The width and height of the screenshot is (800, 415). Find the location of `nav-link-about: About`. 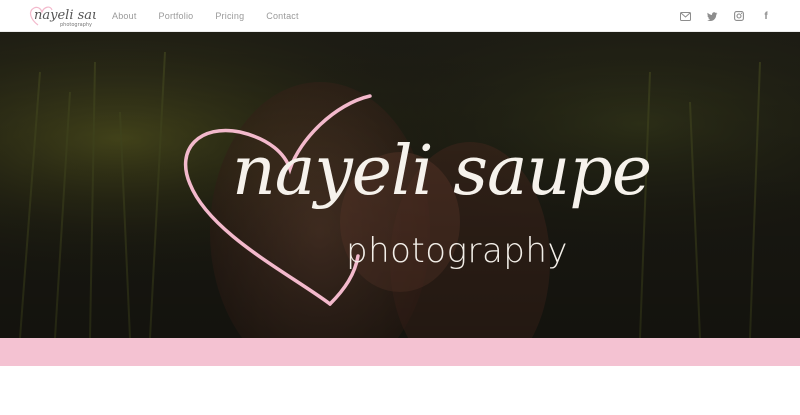

nav-link-about: About is located at coordinates (124, 16).